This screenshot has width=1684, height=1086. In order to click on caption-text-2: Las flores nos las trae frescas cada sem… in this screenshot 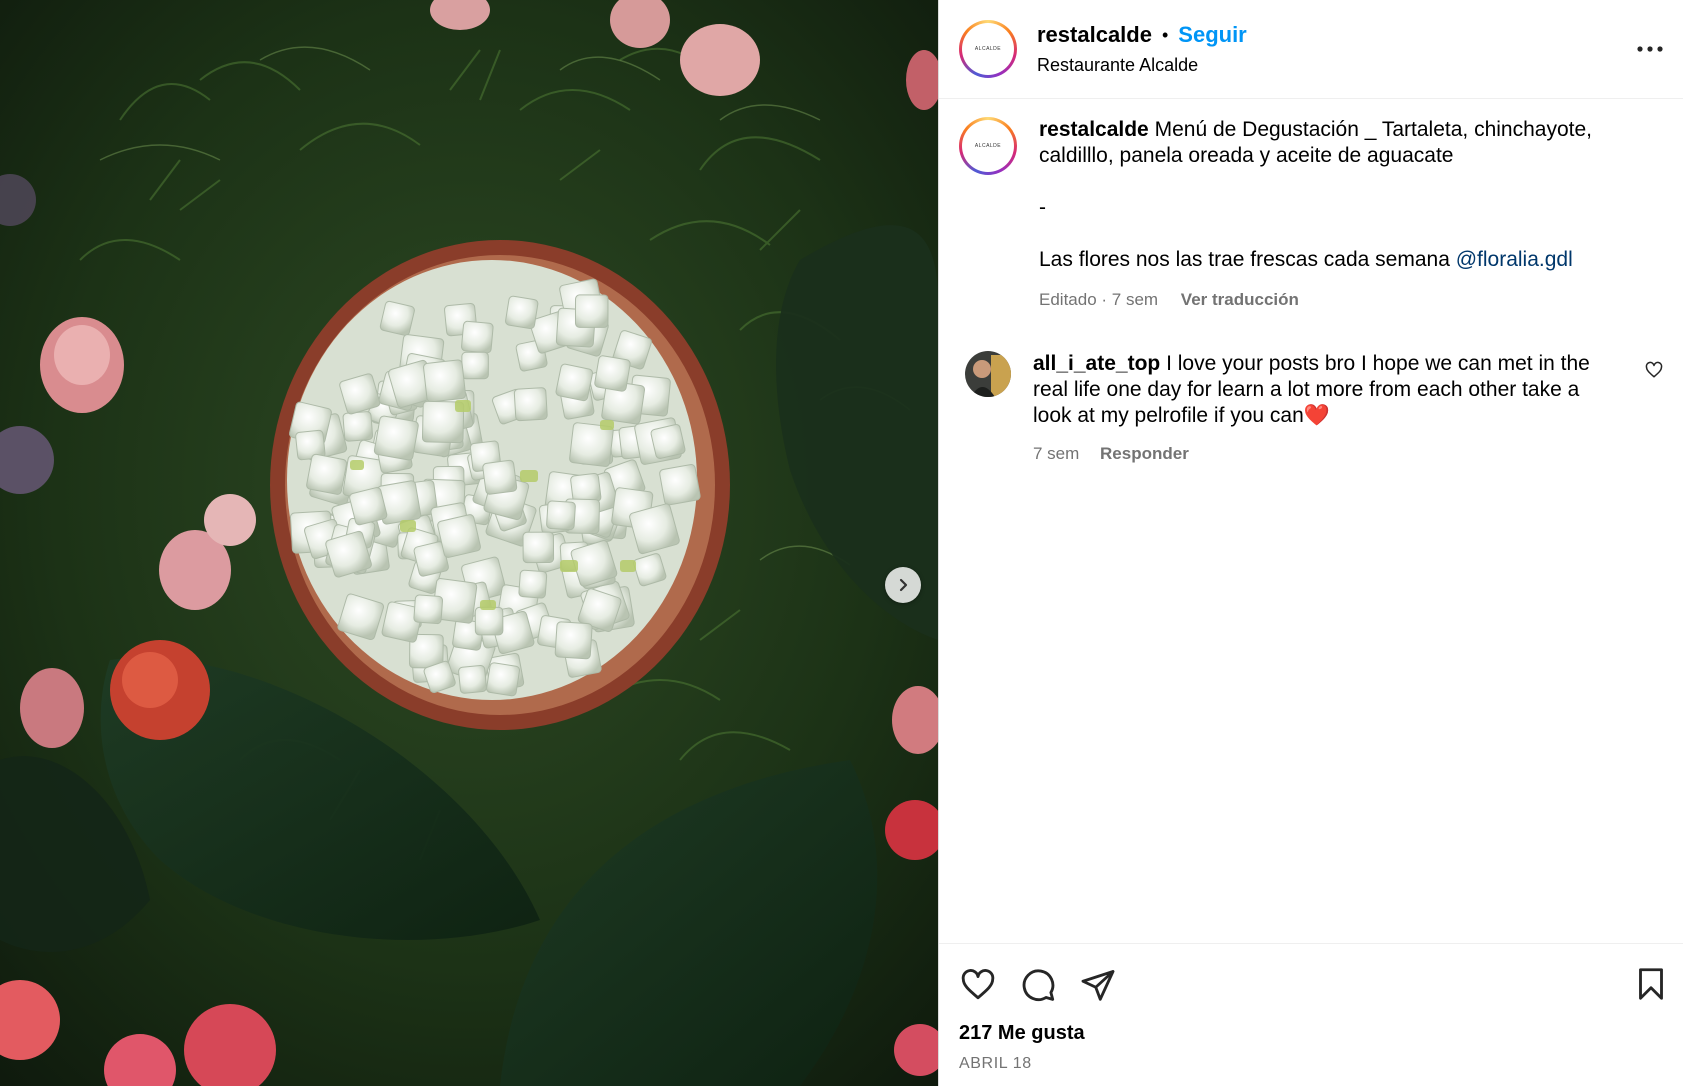, I will do `click(1247, 259)`.